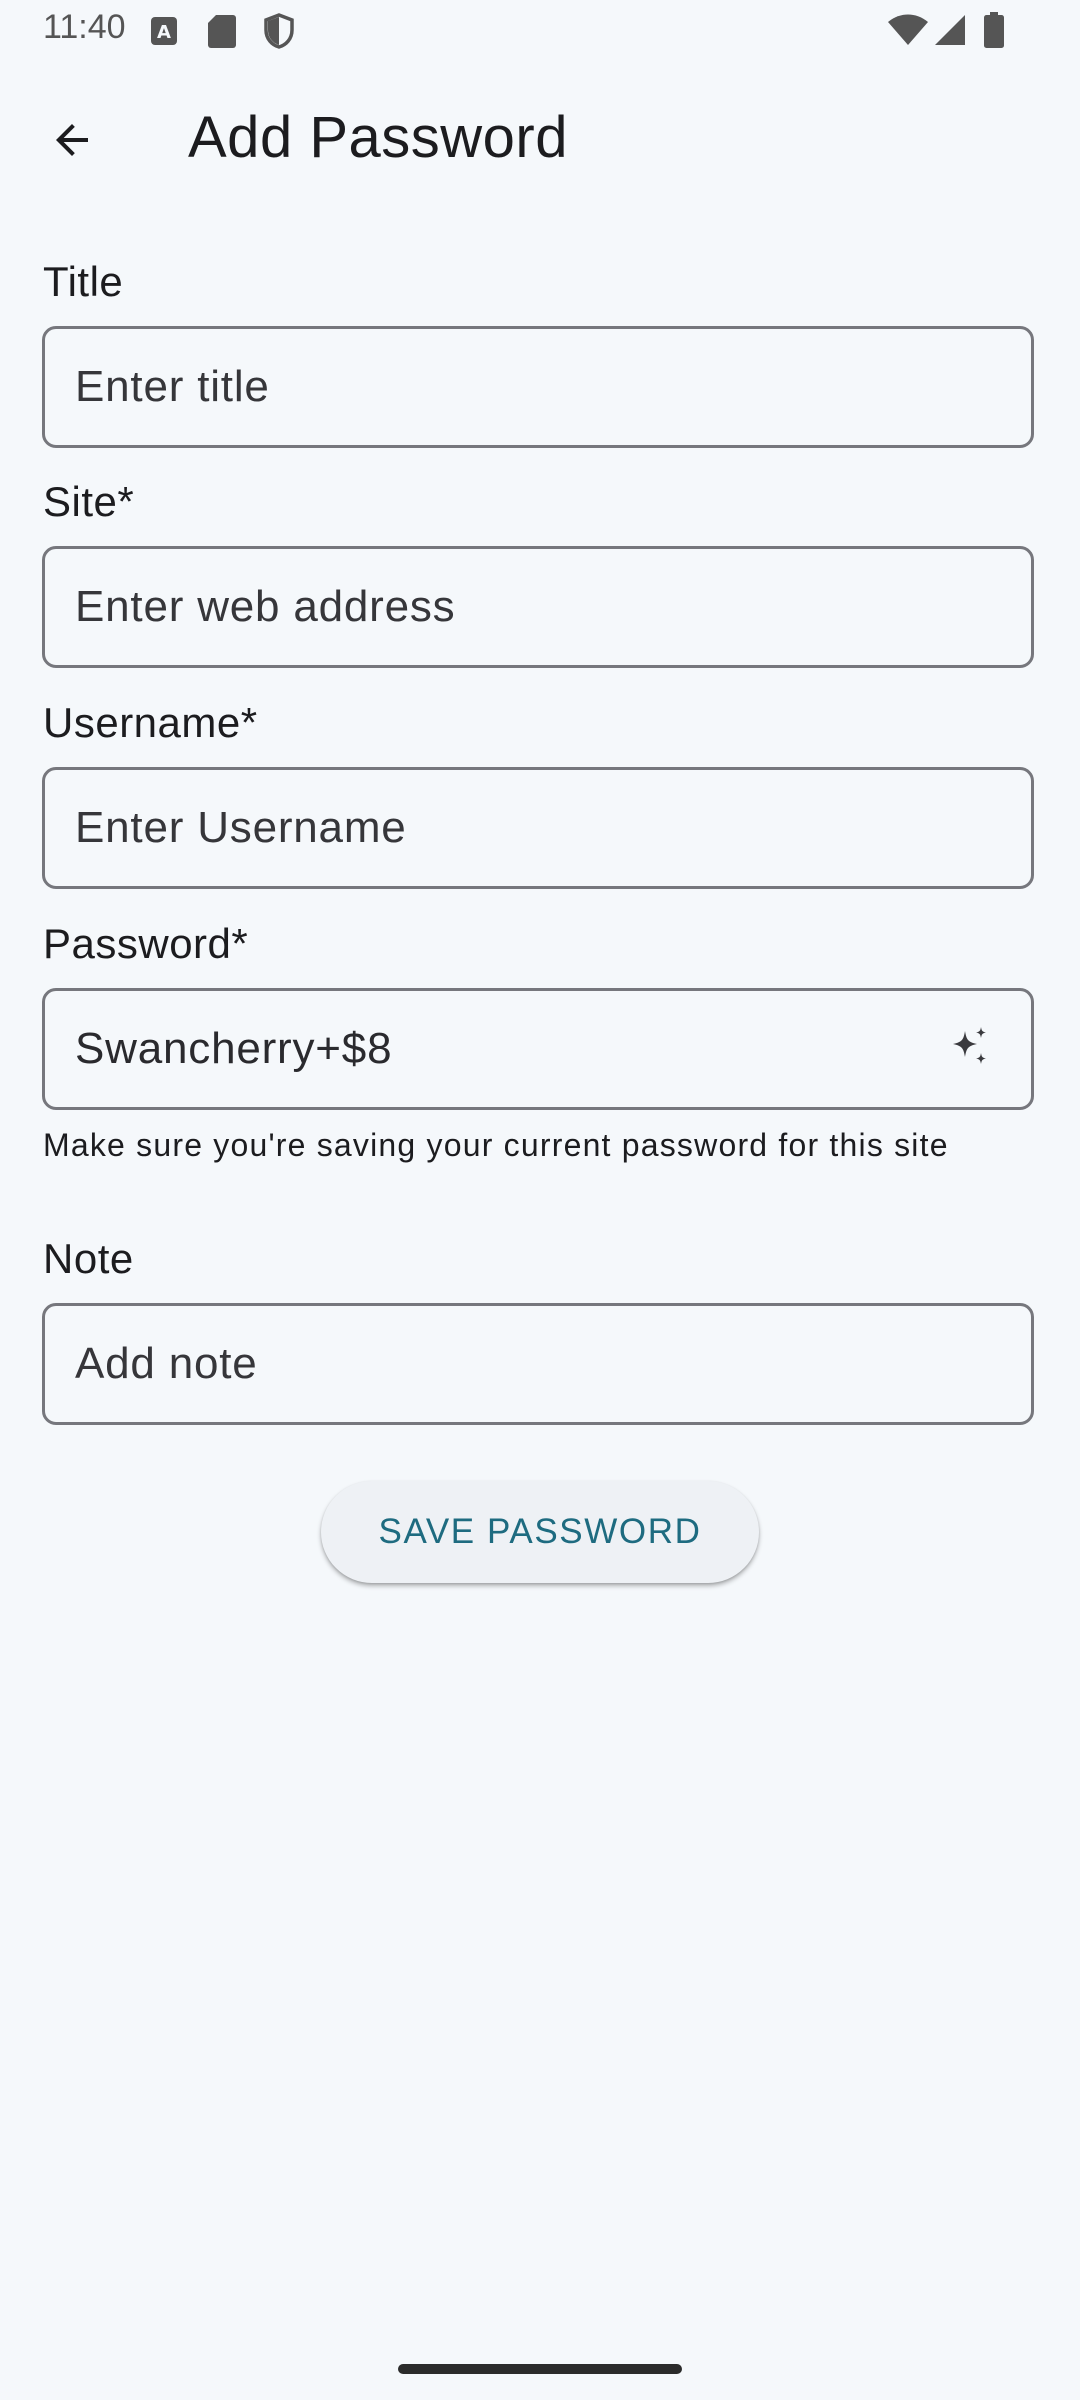 This screenshot has height=2400, width=1080. What do you see at coordinates (146, 943) in the screenshot?
I see `password-label: Password*` at bounding box center [146, 943].